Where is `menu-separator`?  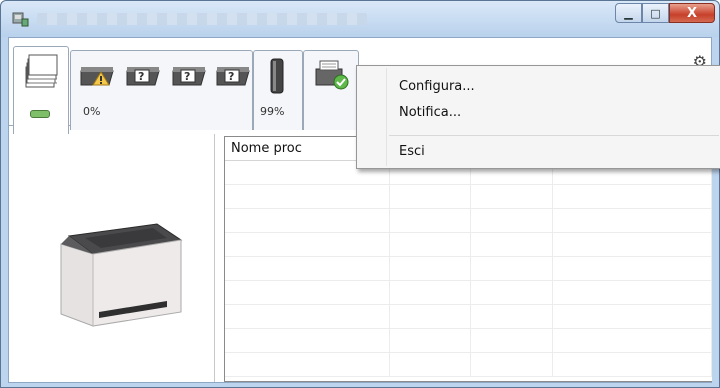
menu-separator is located at coordinates (554, 135).